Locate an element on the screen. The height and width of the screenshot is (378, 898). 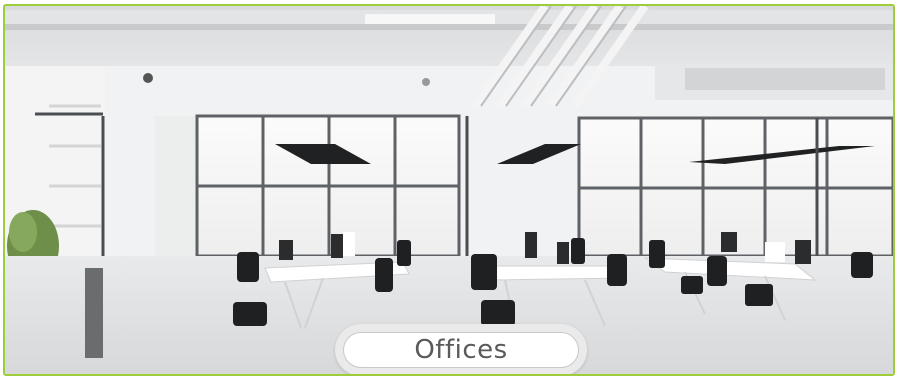
offices-label-inner: Offices is located at coordinates (461, 350).